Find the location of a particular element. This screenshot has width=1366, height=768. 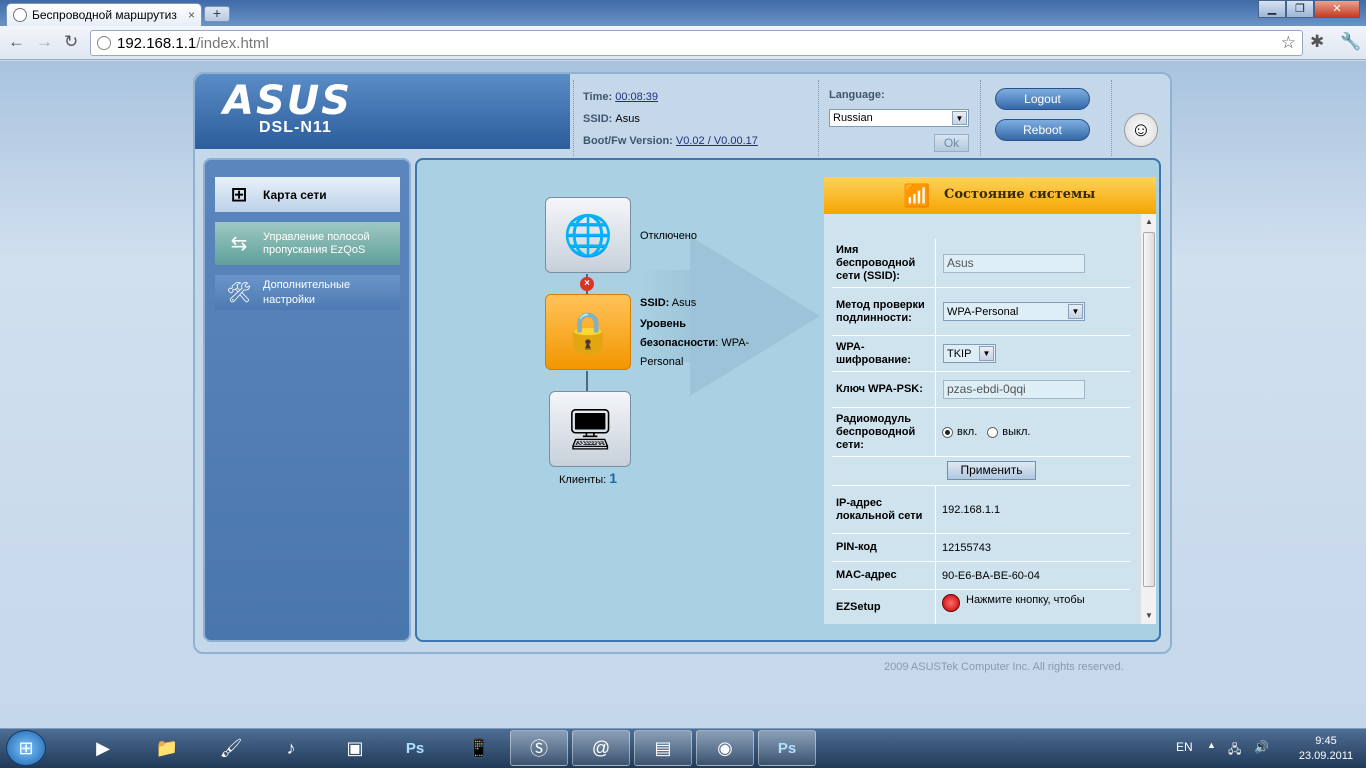

language-select: Russian ▼ is located at coordinates (899, 118).